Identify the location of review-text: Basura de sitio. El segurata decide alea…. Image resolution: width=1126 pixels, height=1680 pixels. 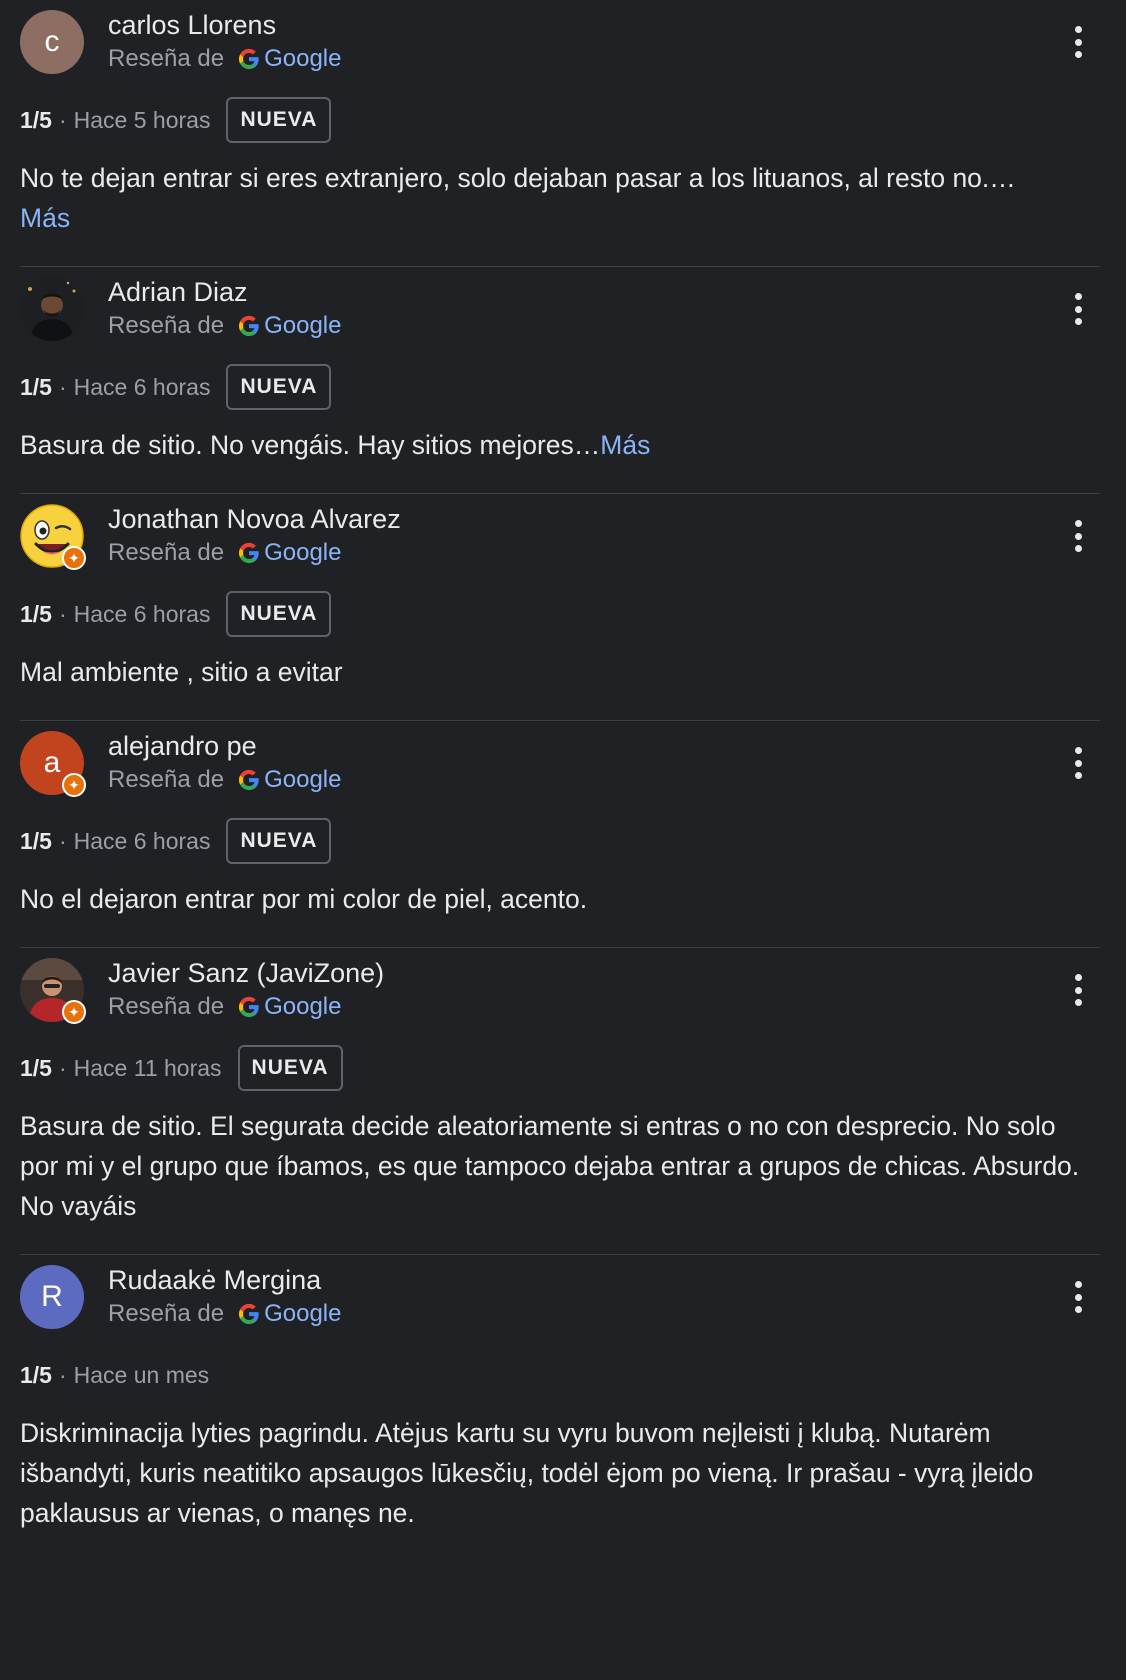
(560, 1180).